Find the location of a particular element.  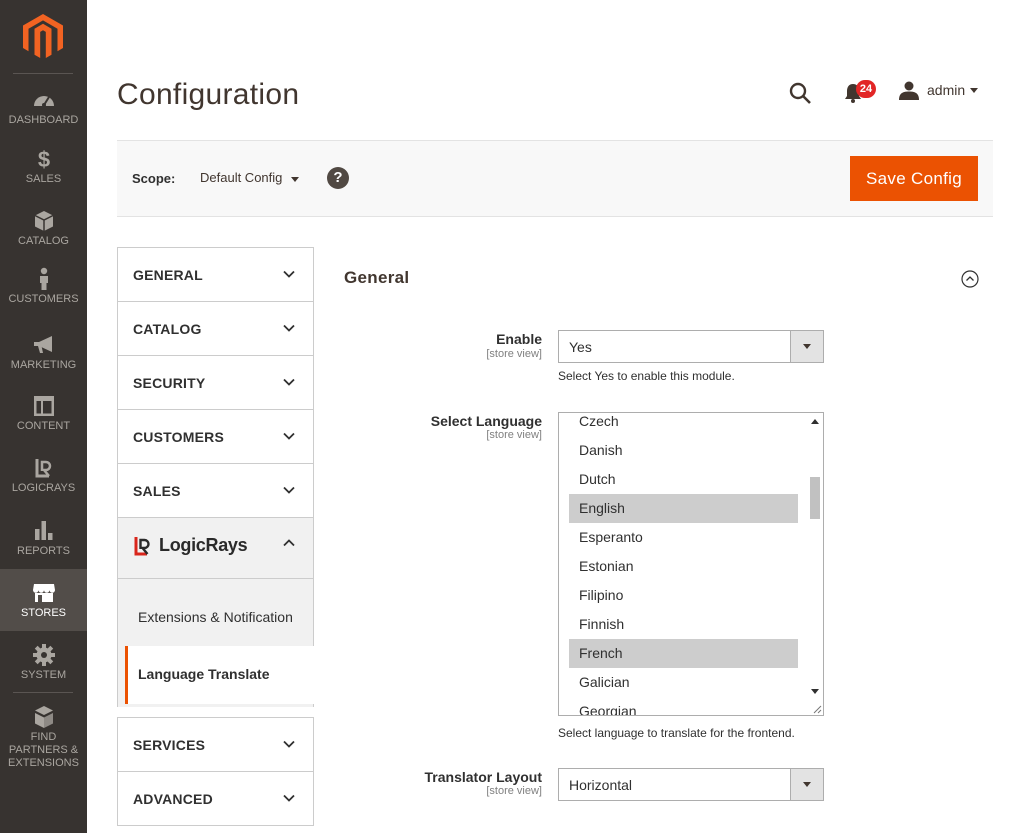

nav-label: REPORTS is located at coordinates (43, 551).